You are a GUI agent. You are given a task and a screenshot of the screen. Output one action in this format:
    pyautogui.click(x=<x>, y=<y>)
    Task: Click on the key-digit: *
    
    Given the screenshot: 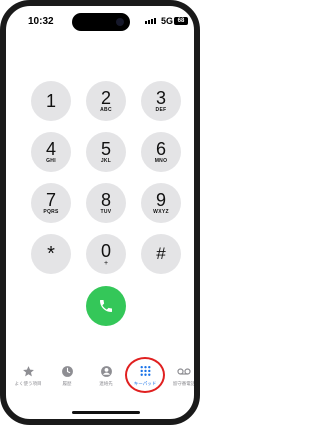 What is the action you would take?
    pyautogui.click(x=51, y=254)
    